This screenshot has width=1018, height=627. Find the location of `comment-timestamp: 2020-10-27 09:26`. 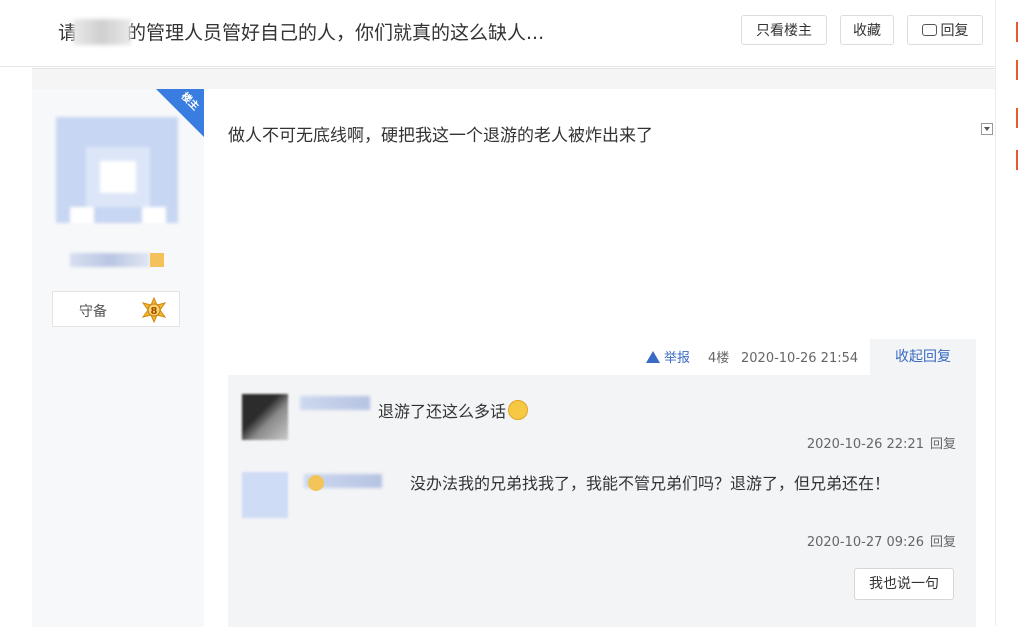

comment-timestamp: 2020-10-27 09:26 is located at coordinates (865, 542).